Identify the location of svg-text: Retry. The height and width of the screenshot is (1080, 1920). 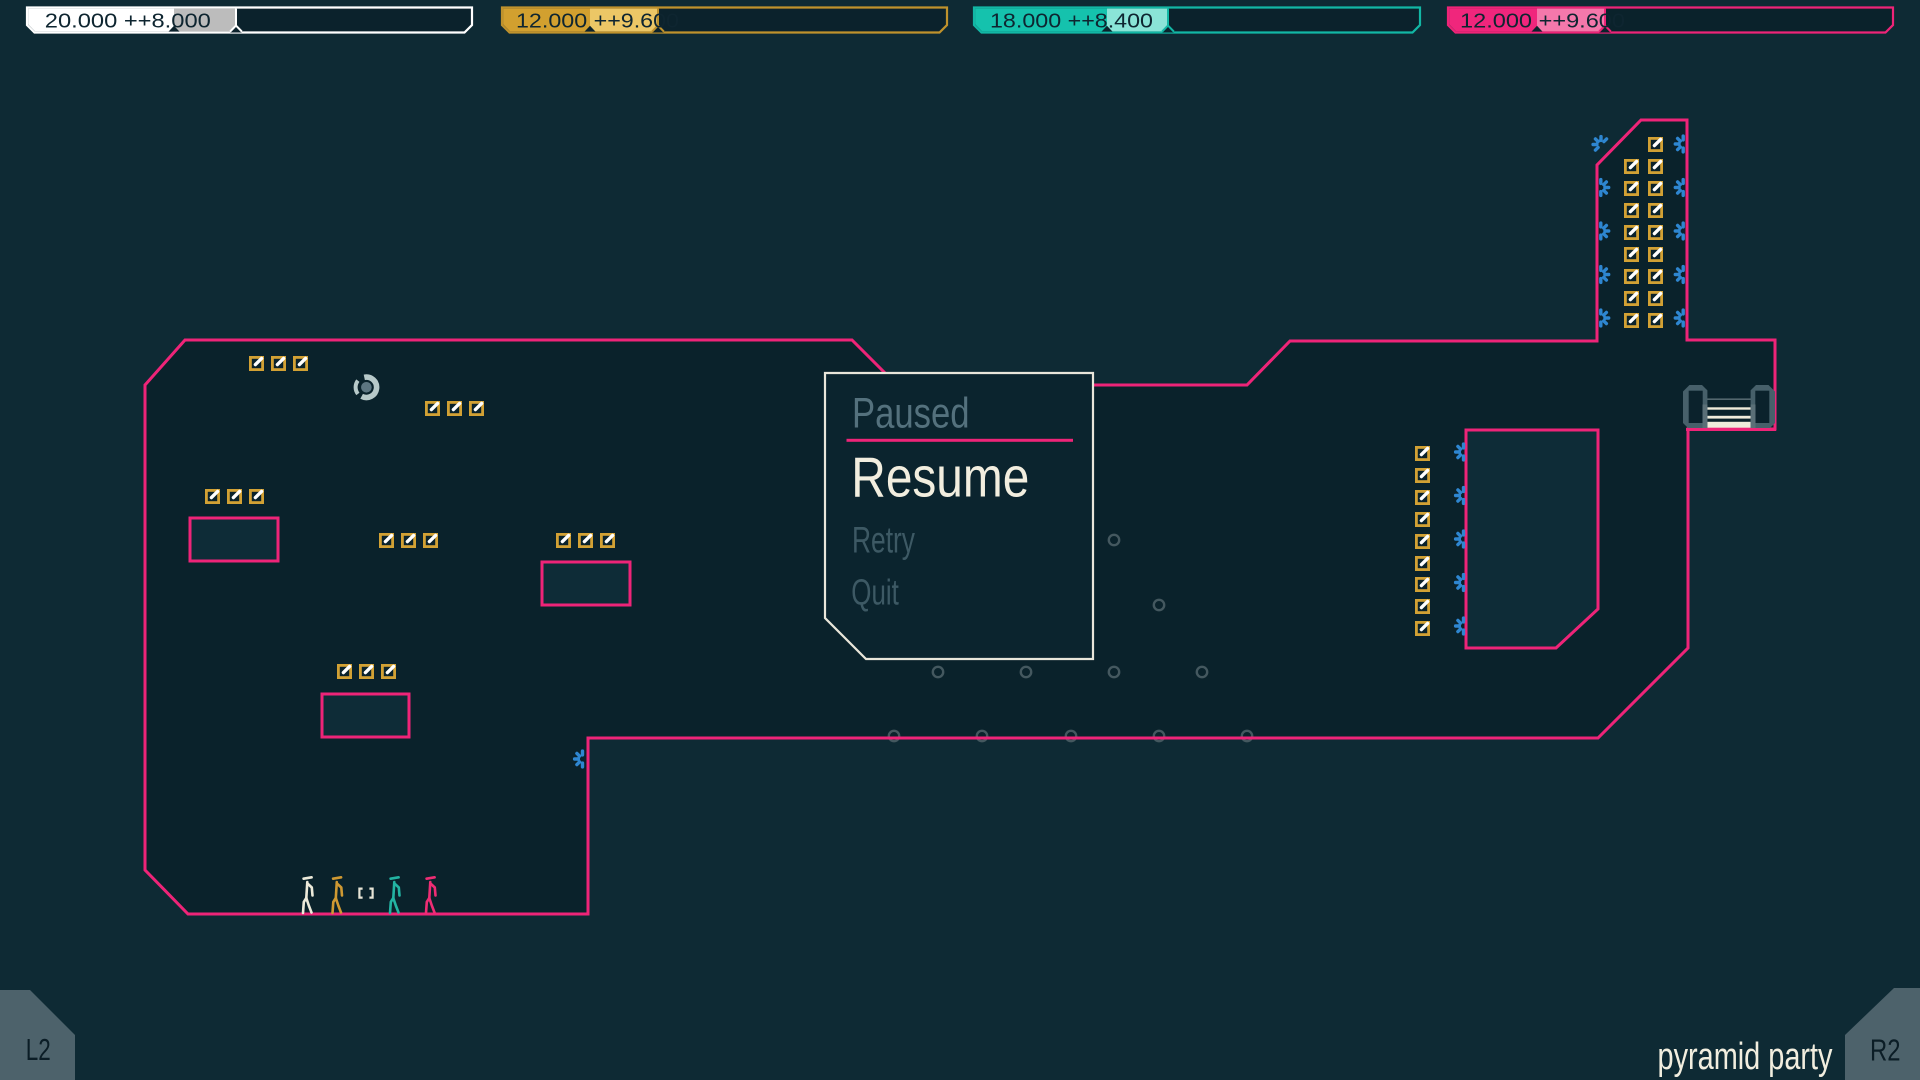
(884, 540).